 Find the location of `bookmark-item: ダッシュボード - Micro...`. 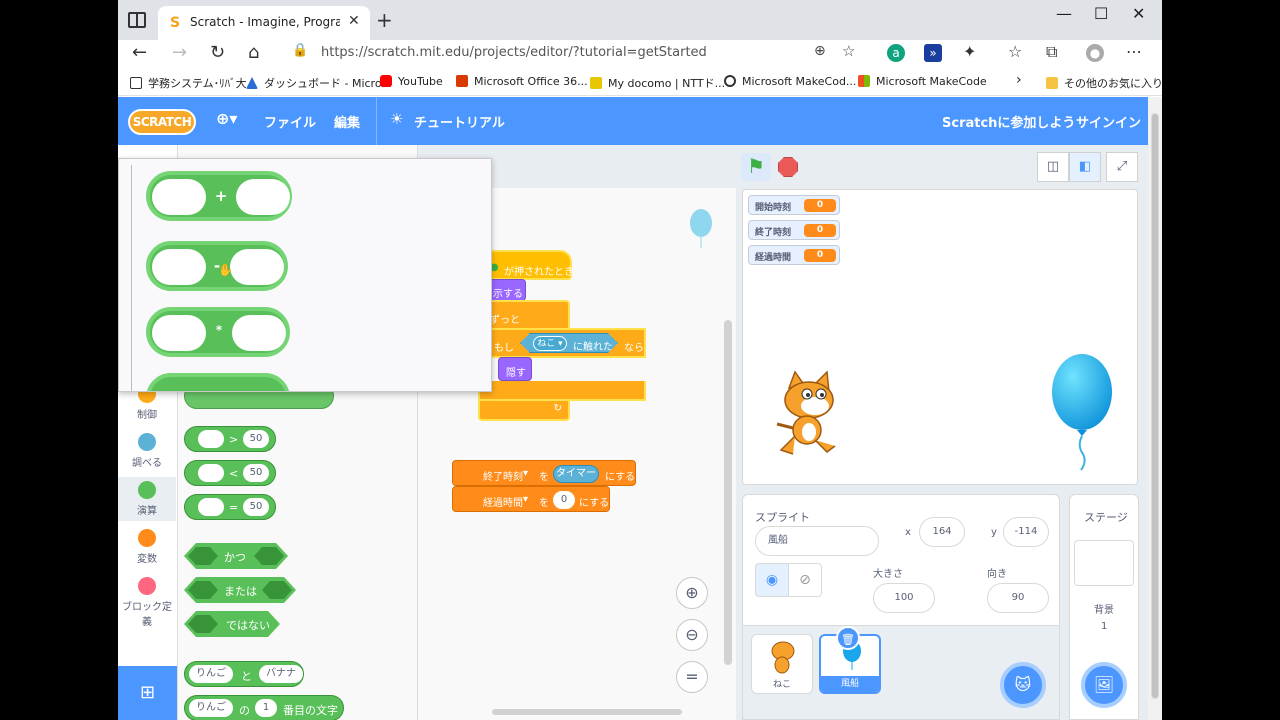

bookmark-item: ダッシュボード - Micro... is located at coordinates (319, 83).